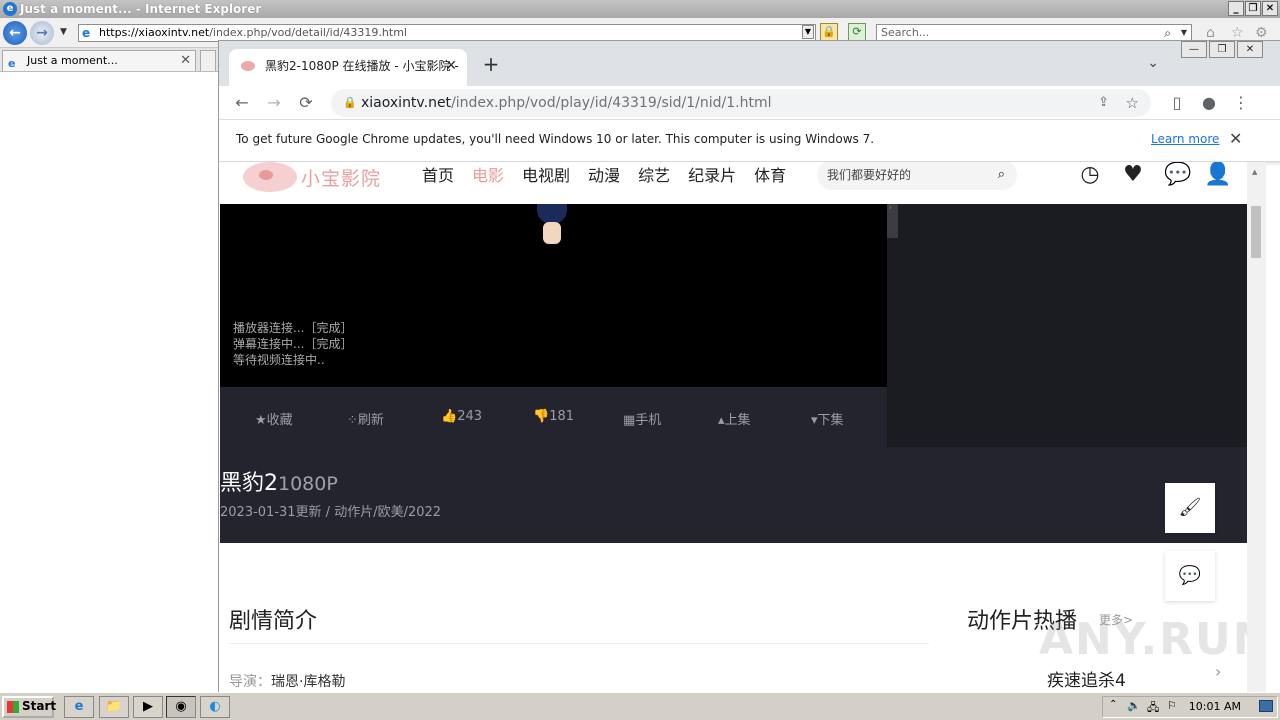  I want to click on scroll-up-icon: ▲, so click(1254, 172).